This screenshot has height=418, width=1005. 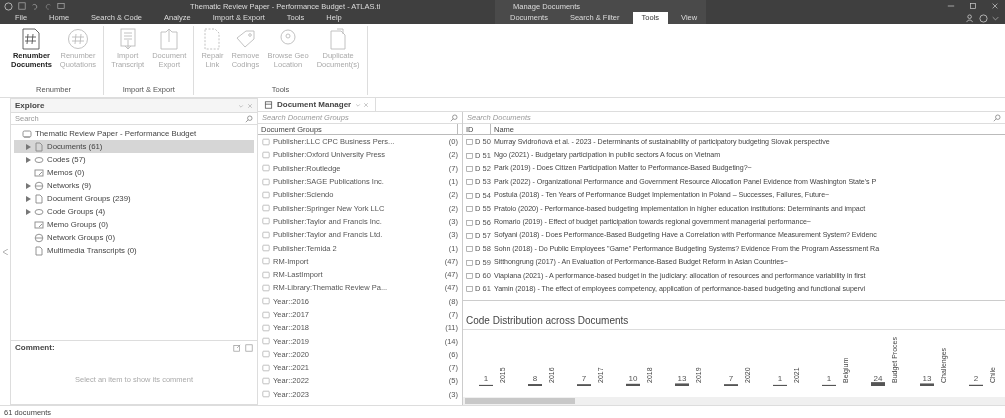 What do you see at coordinates (976, 378) in the screenshot?
I see `value-label: 2` at bounding box center [976, 378].